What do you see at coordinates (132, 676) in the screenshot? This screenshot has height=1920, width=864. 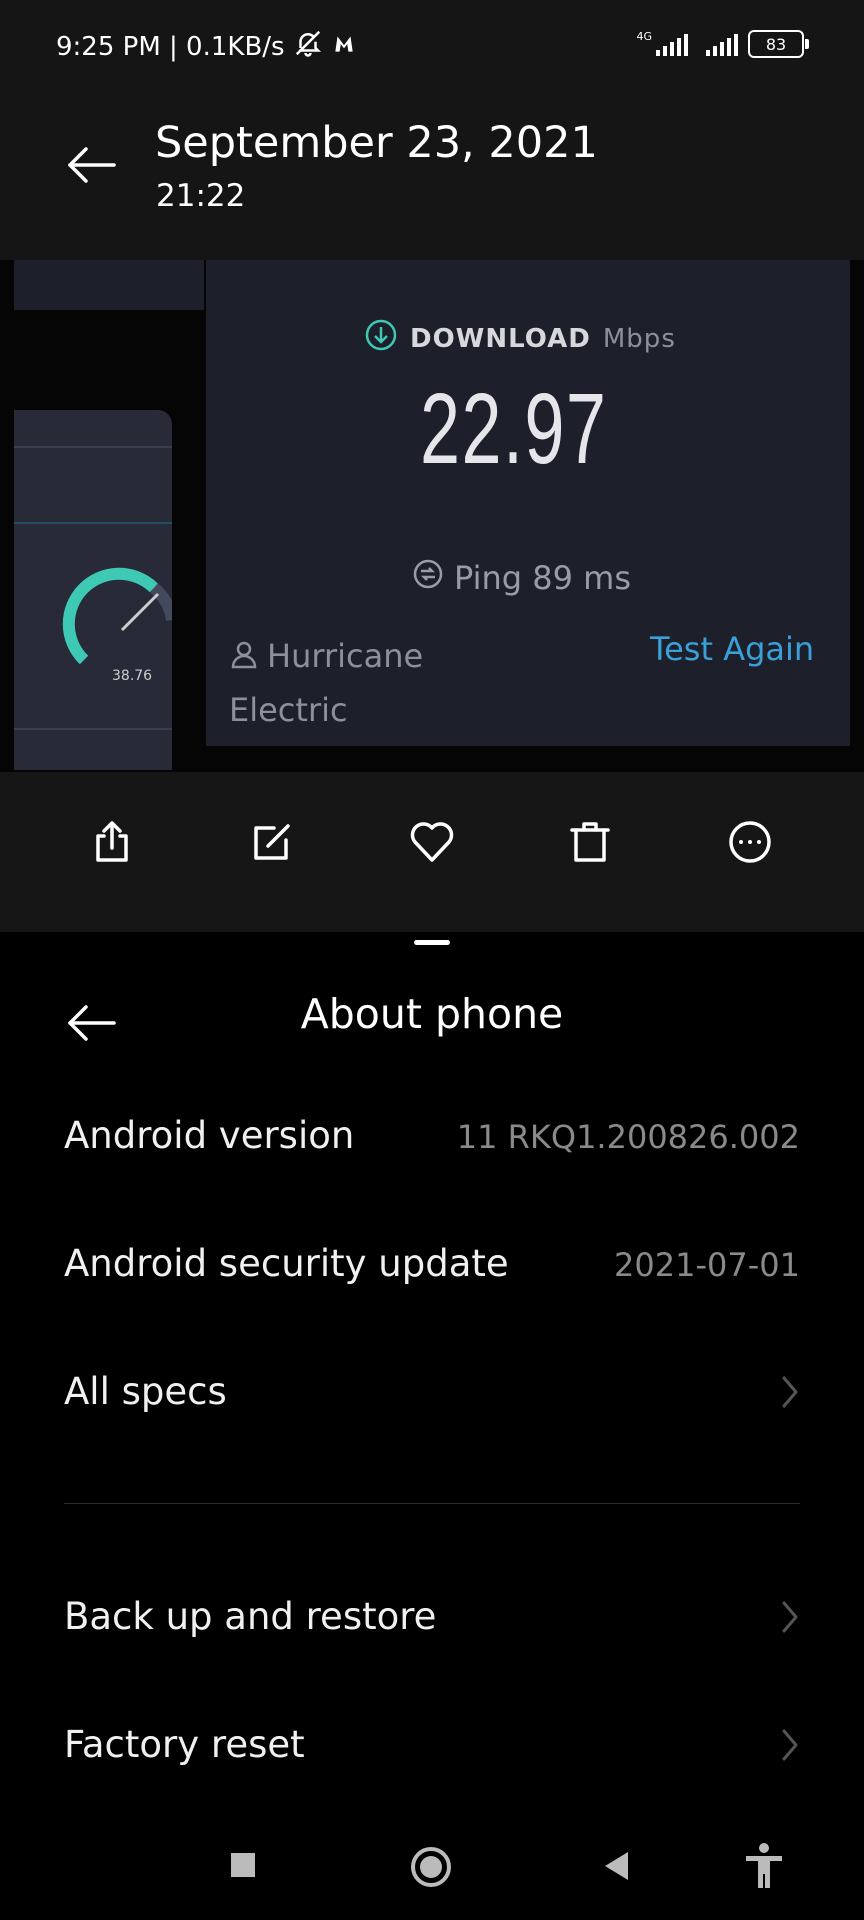 I see `mini-download-value: 38.76` at bounding box center [132, 676].